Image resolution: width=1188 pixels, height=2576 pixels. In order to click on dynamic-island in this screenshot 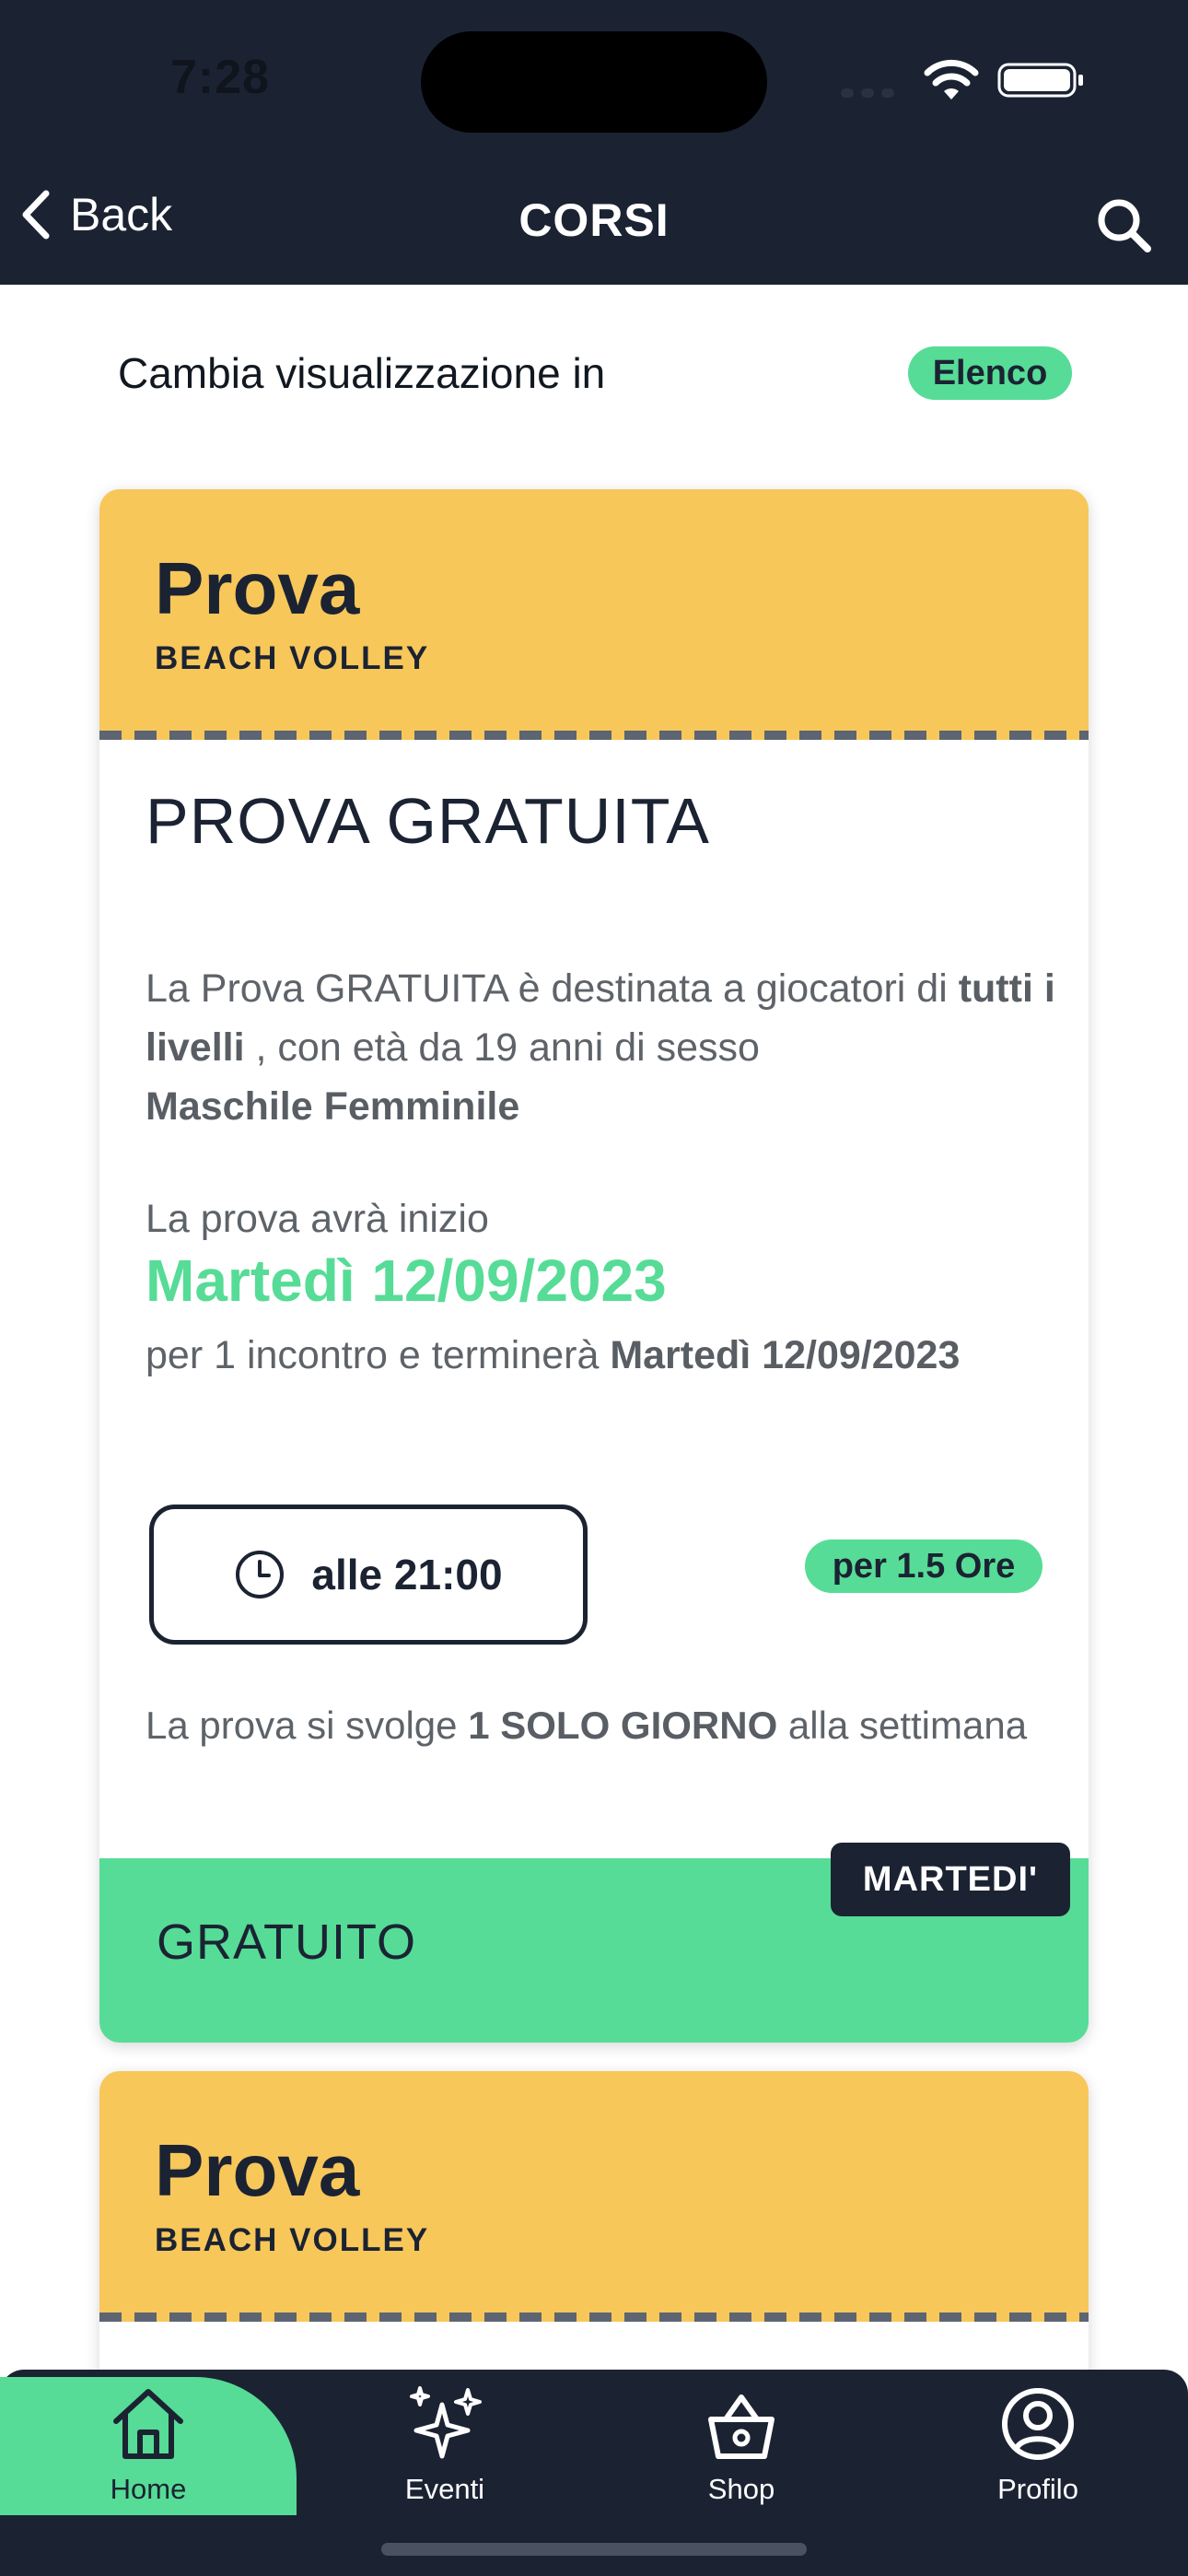, I will do `click(594, 82)`.